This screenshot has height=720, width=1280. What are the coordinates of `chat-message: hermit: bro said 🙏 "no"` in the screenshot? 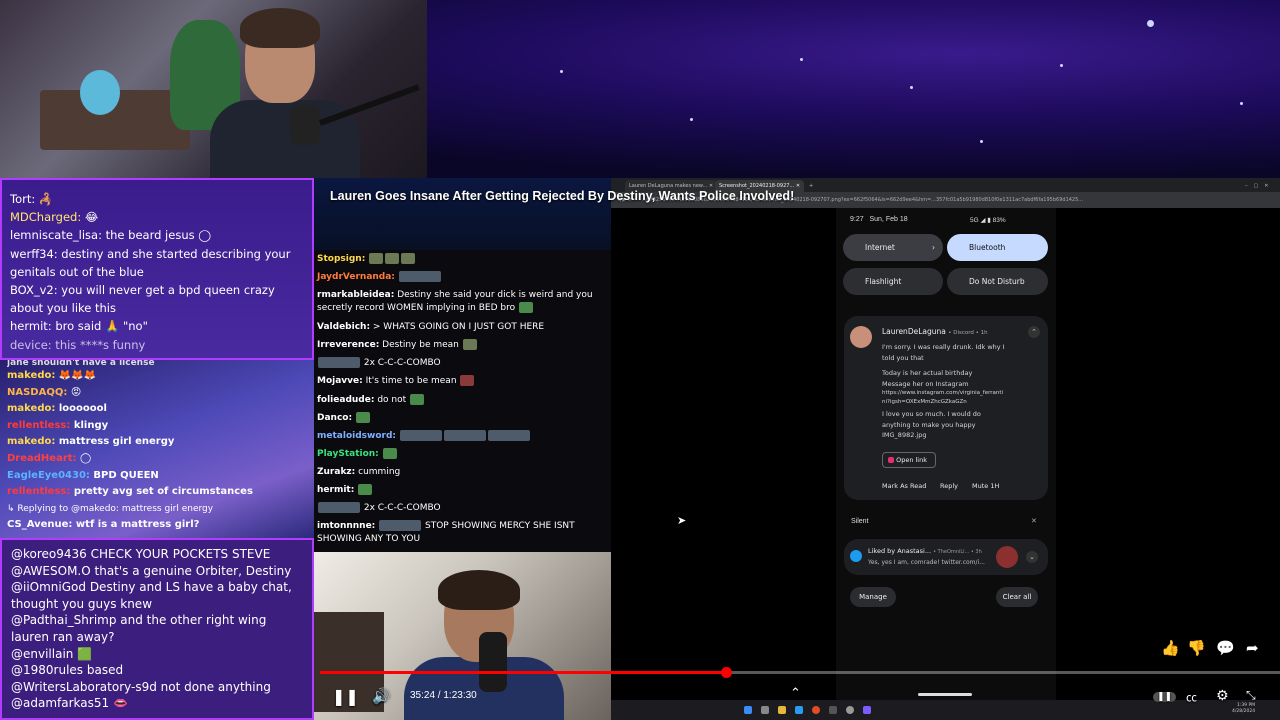 It's located at (79, 326).